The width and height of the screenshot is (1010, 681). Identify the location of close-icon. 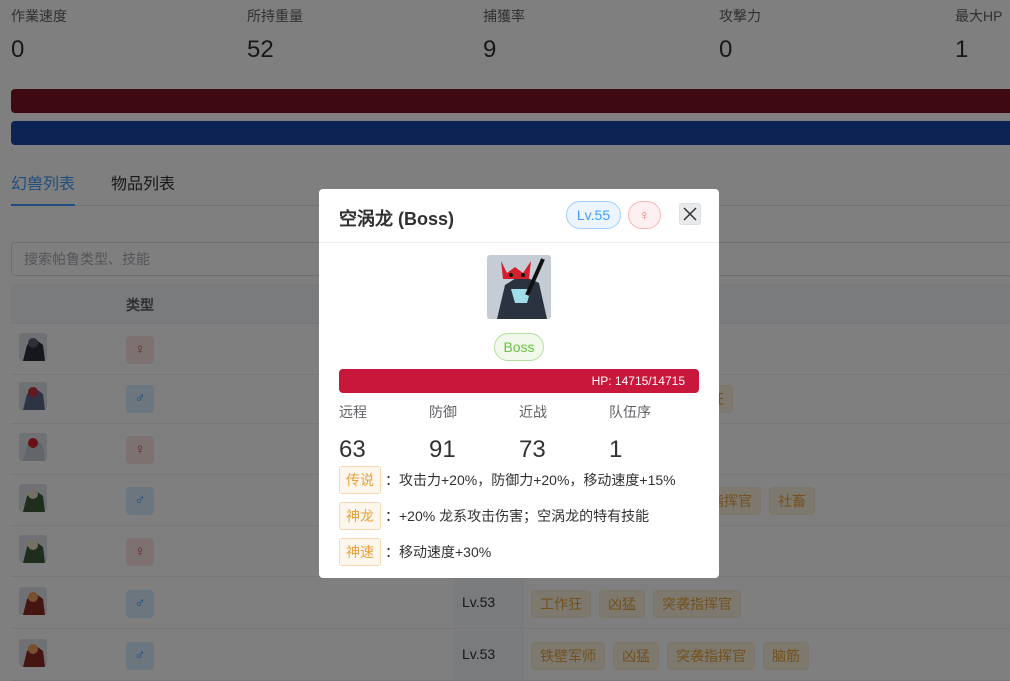
(690, 214).